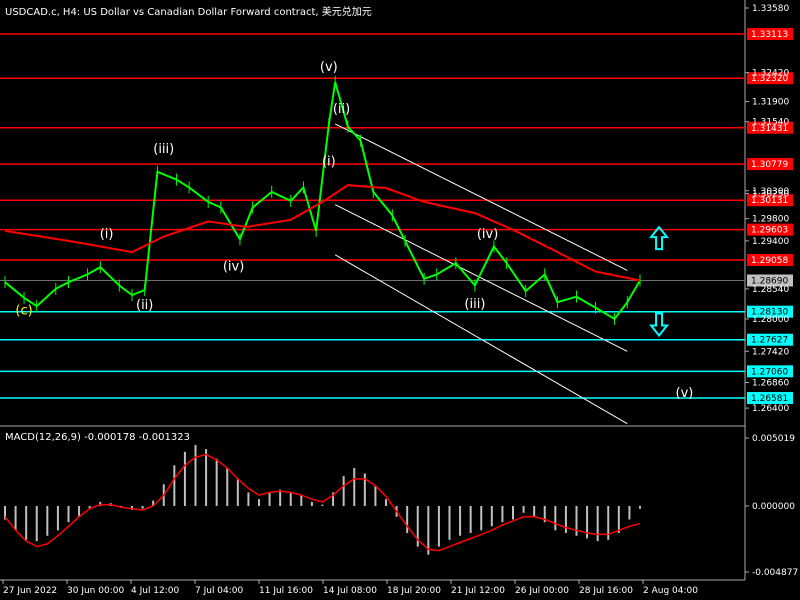 This screenshot has height=600, width=800. Describe the element at coordinates (770, 352) in the screenshot. I see `y-tick-label: 1.27420` at that location.